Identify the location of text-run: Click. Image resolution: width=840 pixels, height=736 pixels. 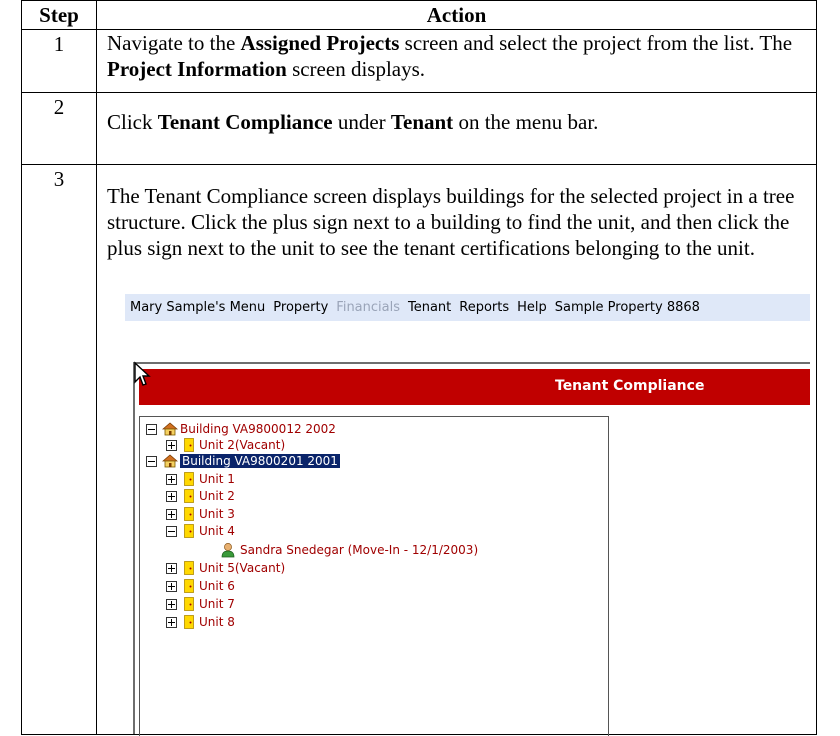
(132, 122).